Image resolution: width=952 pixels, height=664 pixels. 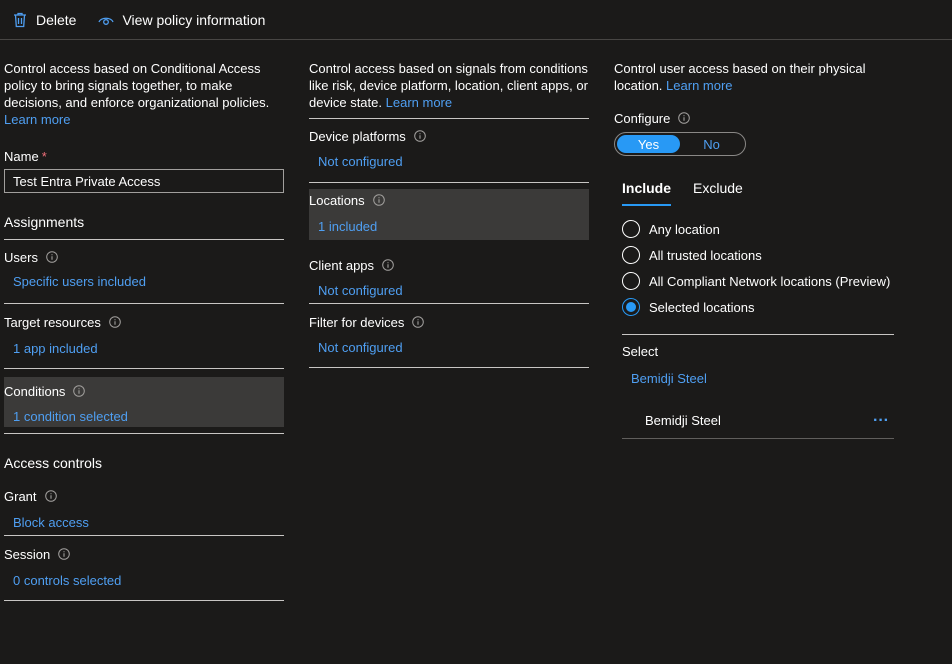 I want to click on radio-button-checked, so click(x=631, y=307).